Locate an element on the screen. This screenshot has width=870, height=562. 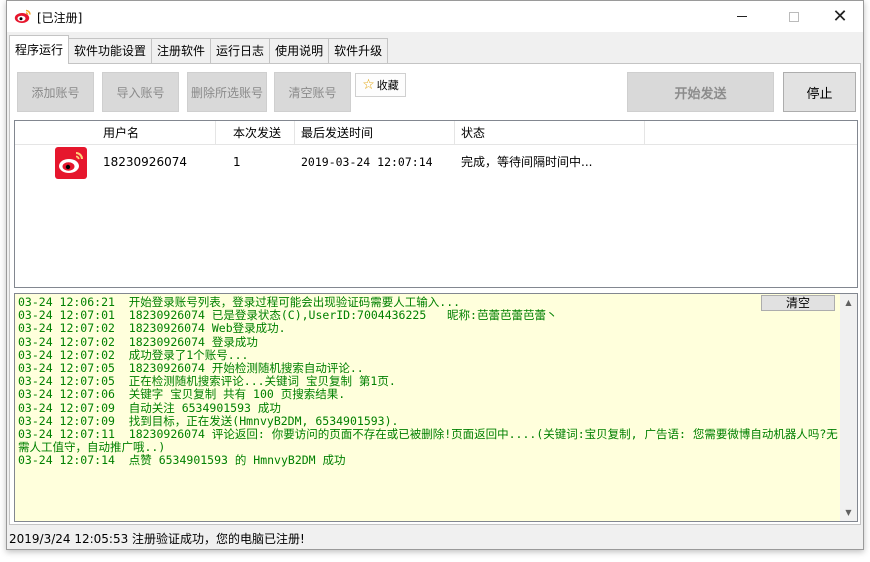
star-icon: ☆ is located at coordinates (368, 85).